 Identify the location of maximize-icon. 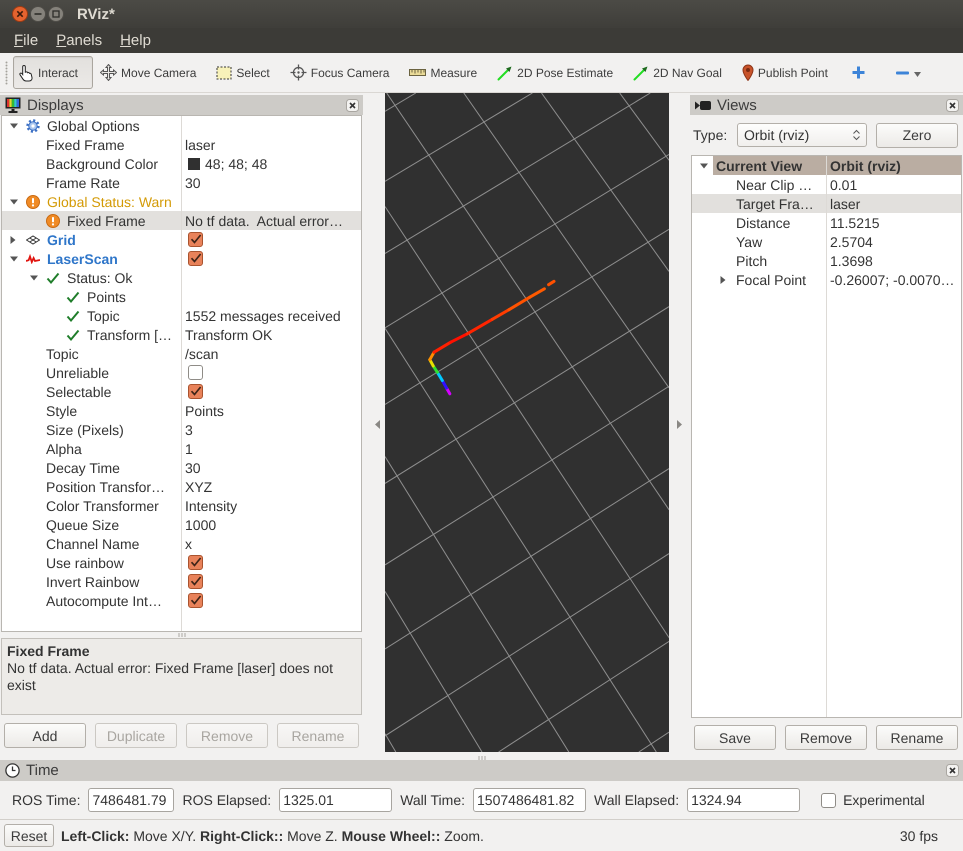
(56, 14).